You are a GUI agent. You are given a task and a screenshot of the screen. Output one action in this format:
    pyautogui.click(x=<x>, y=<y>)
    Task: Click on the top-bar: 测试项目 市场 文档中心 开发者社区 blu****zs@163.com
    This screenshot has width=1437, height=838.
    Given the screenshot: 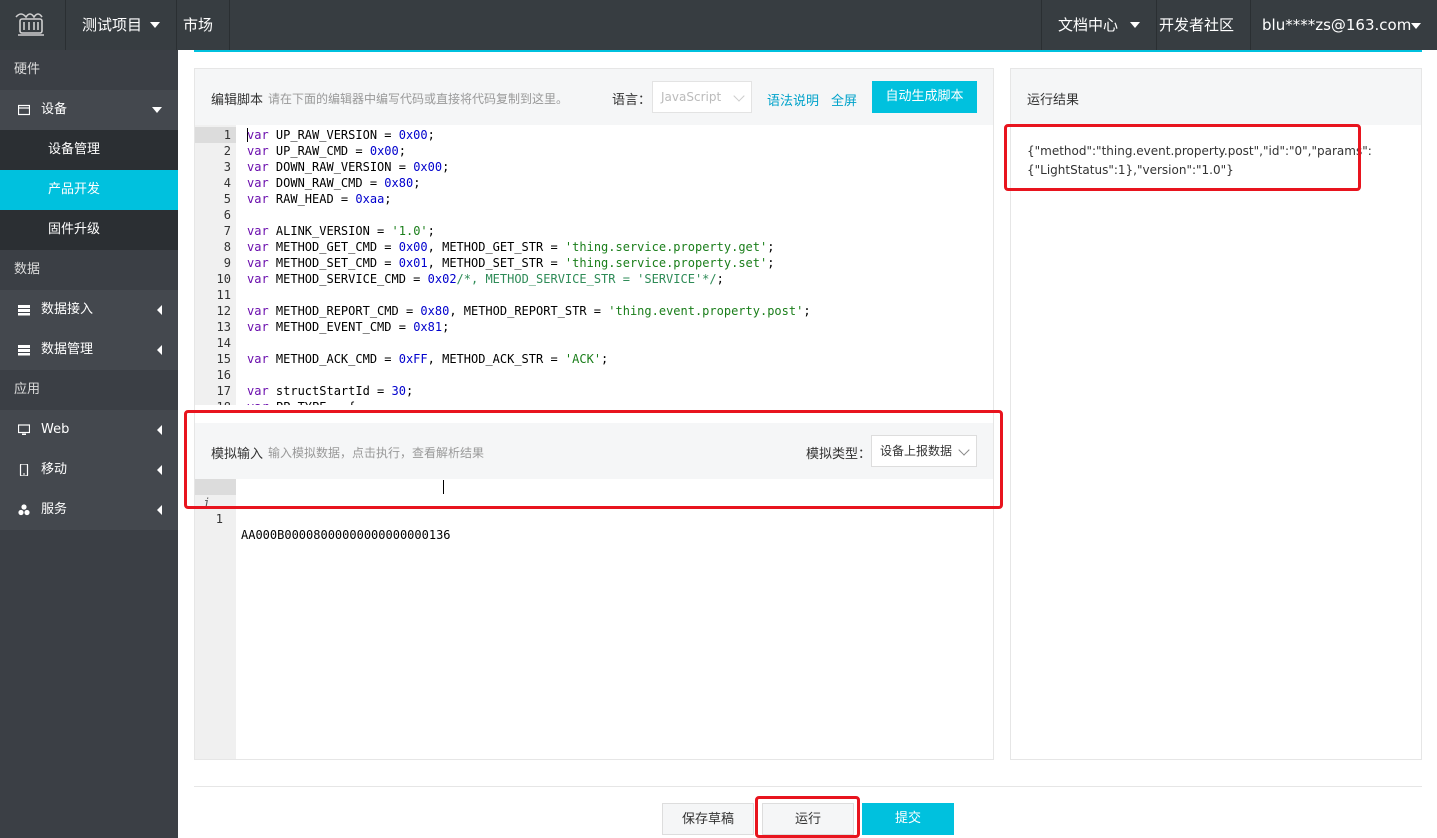 What is the action you would take?
    pyautogui.click(x=718, y=25)
    